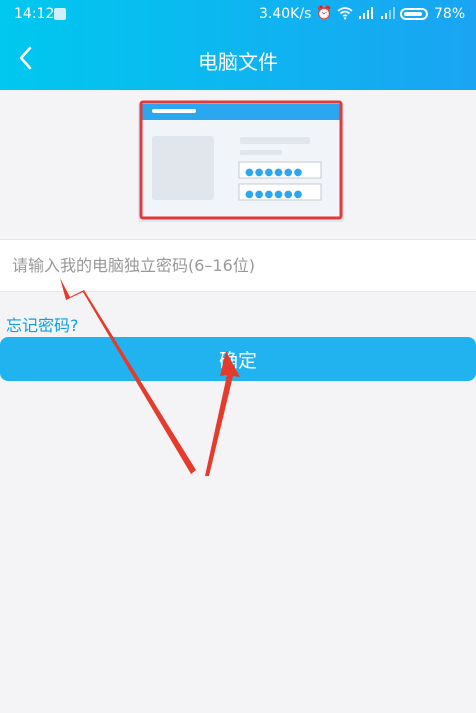  I want to click on computer-illustration: ●●●●●● ●●●●●●, so click(241, 162).